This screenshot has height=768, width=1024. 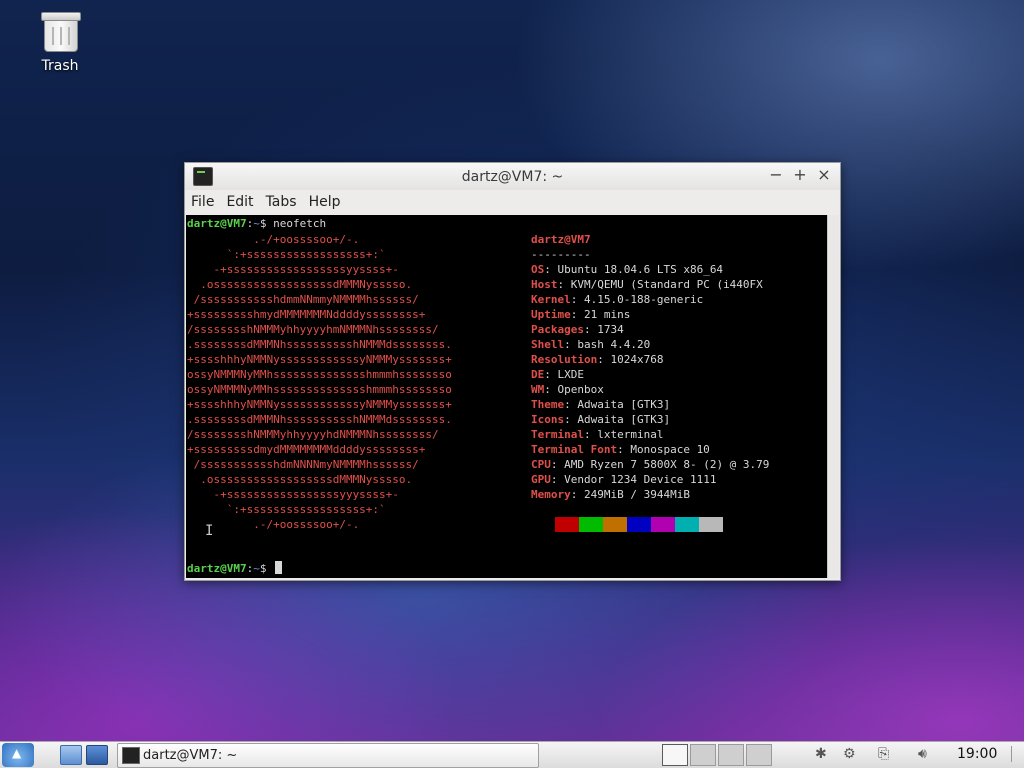 What do you see at coordinates (580, 314) in the screenshot?
I see `info-row: Uptime: 21 mins` at bounding box center [580, 314].